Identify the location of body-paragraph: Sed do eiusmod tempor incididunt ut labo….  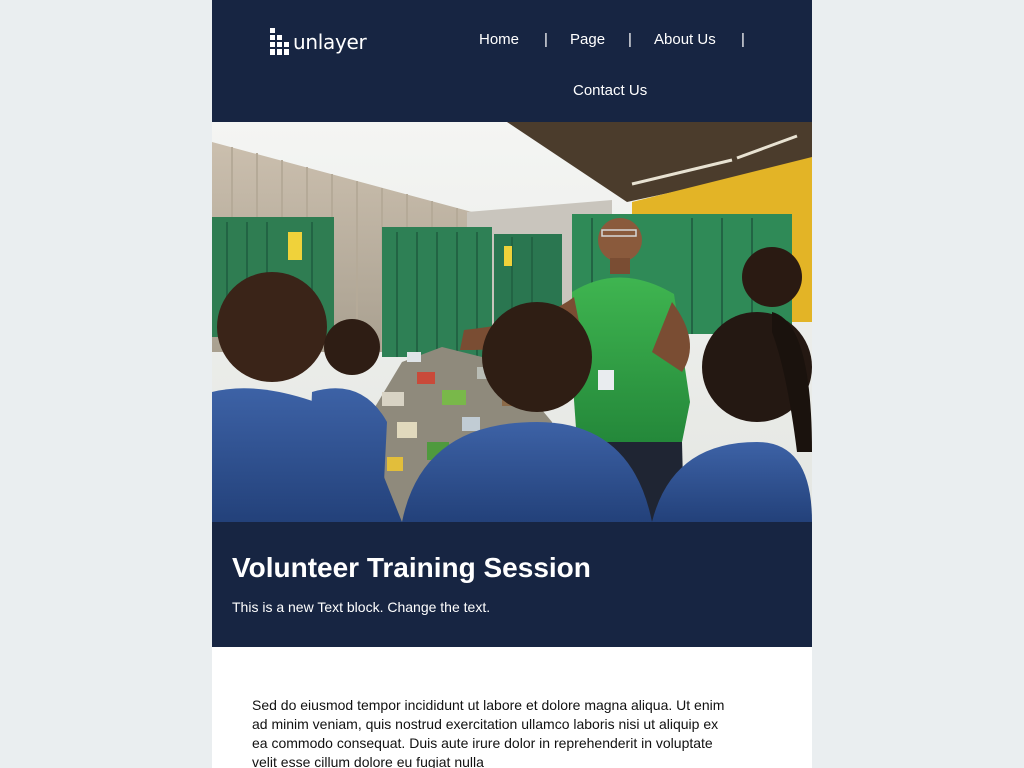
(488, 732).